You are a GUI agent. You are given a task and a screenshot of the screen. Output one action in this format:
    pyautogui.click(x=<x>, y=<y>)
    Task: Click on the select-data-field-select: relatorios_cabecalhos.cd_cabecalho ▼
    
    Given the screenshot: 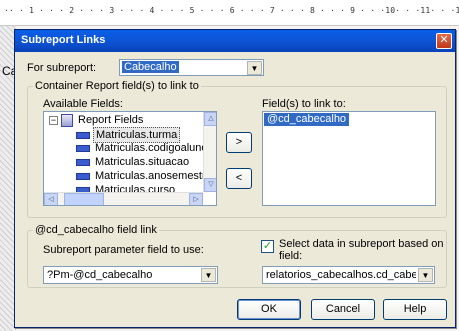 What is the action you would take?
    pyautogui.click(x=348, y=275)
    